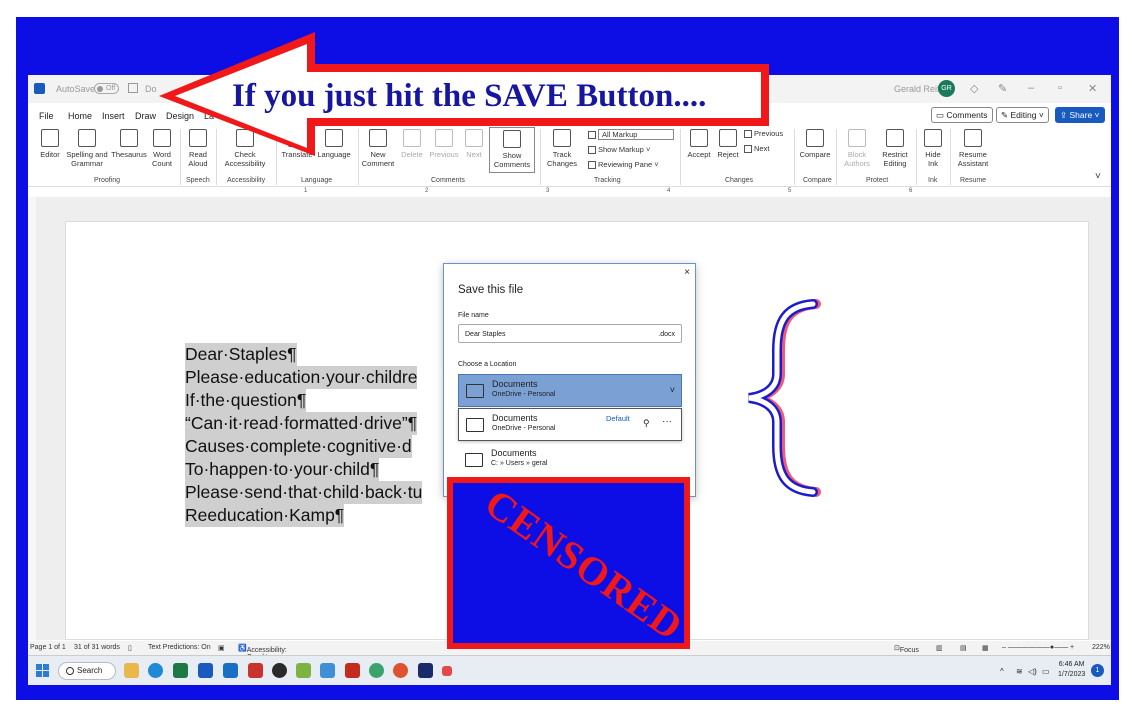  What do you see at coordinates (205, 670) in the screenshot?
I see `word-icon` at bounding box center [205, 670].